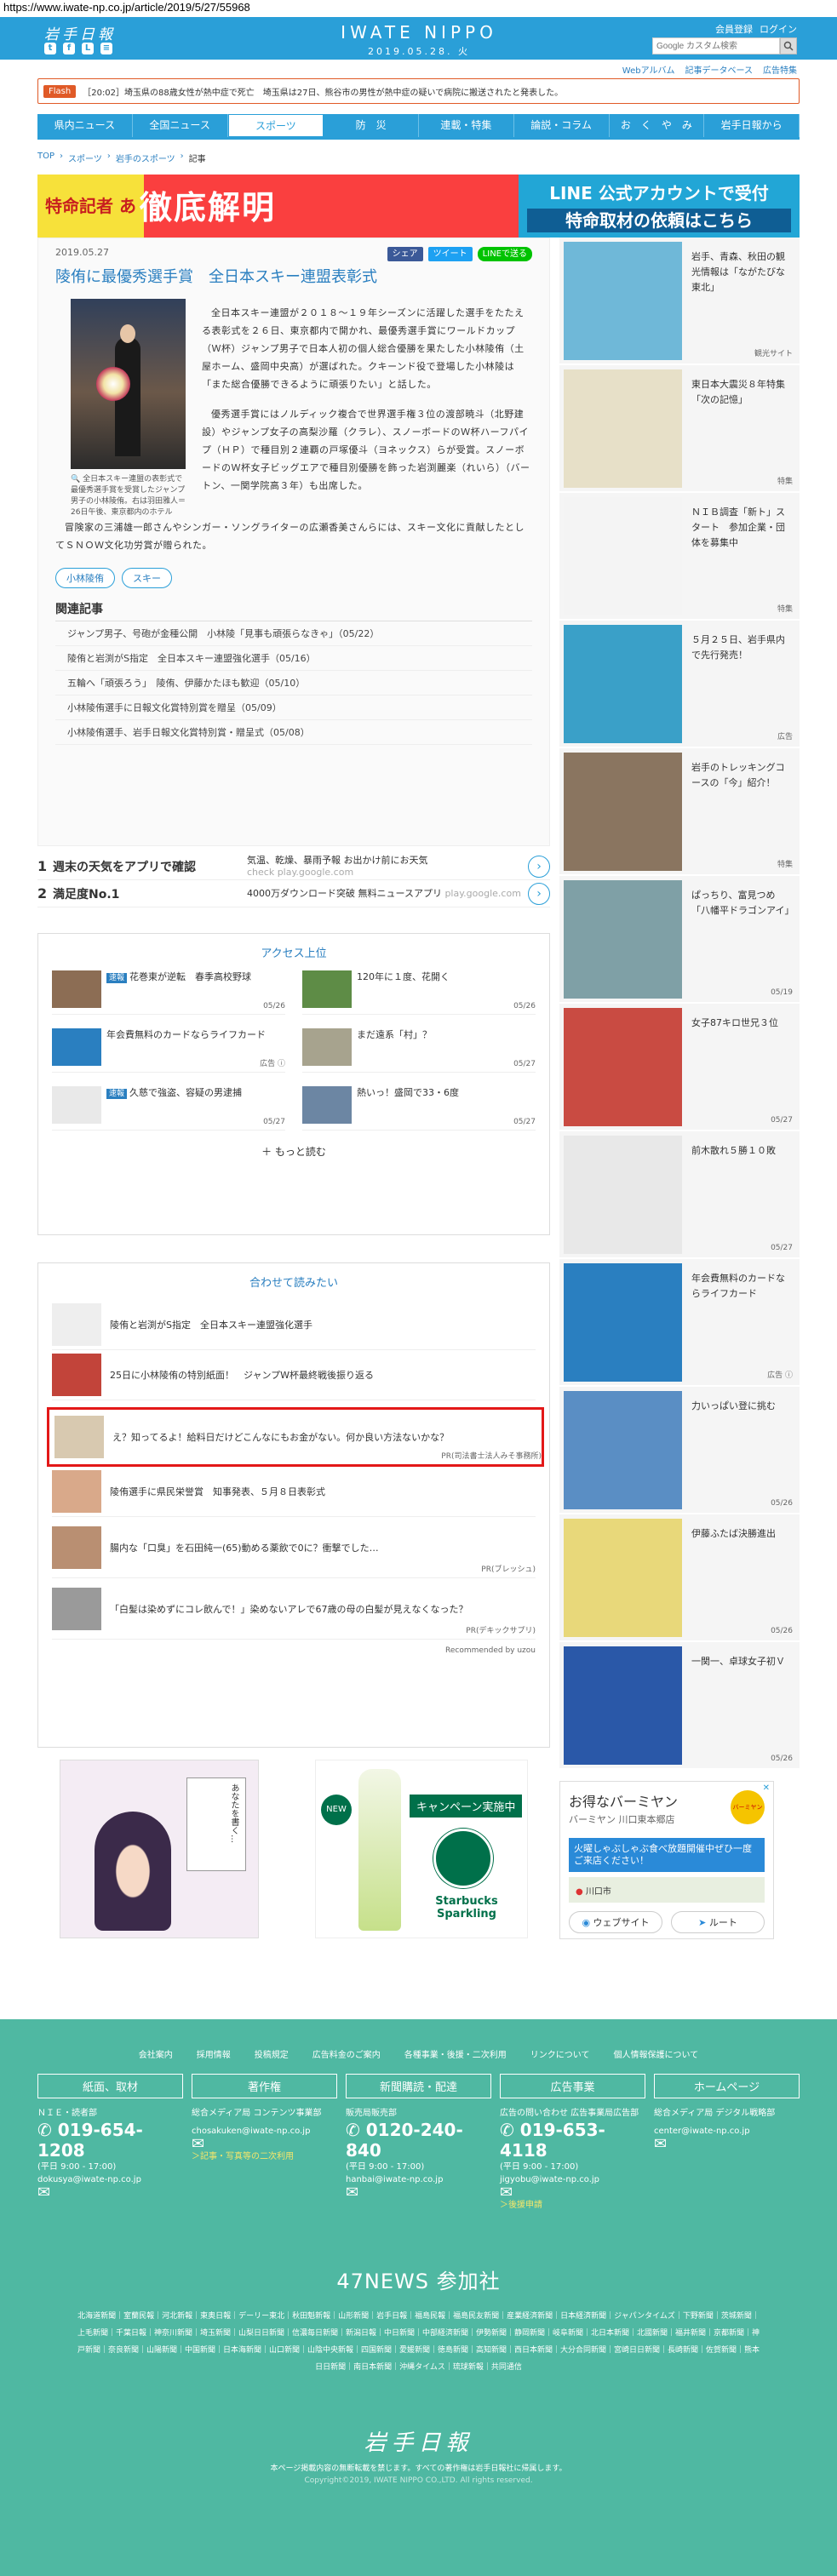 This screenshot has height=2576, width=837. What do you see at coordinates (404, 2141) in the screenshot?
I see `contact-phone: 0120-240-840` at bounding box center [404, 2141].